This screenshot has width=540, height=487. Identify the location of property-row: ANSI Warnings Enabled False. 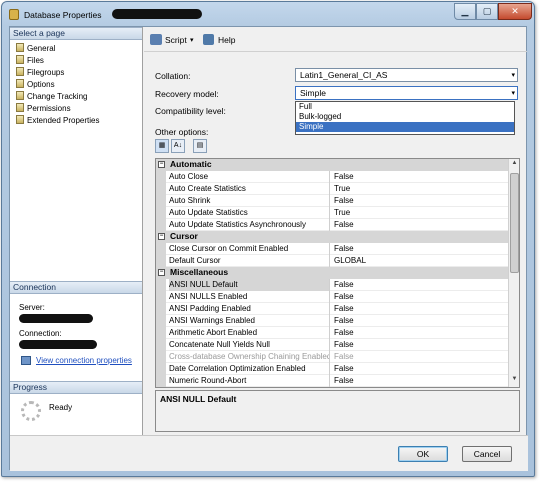
(332, 321).